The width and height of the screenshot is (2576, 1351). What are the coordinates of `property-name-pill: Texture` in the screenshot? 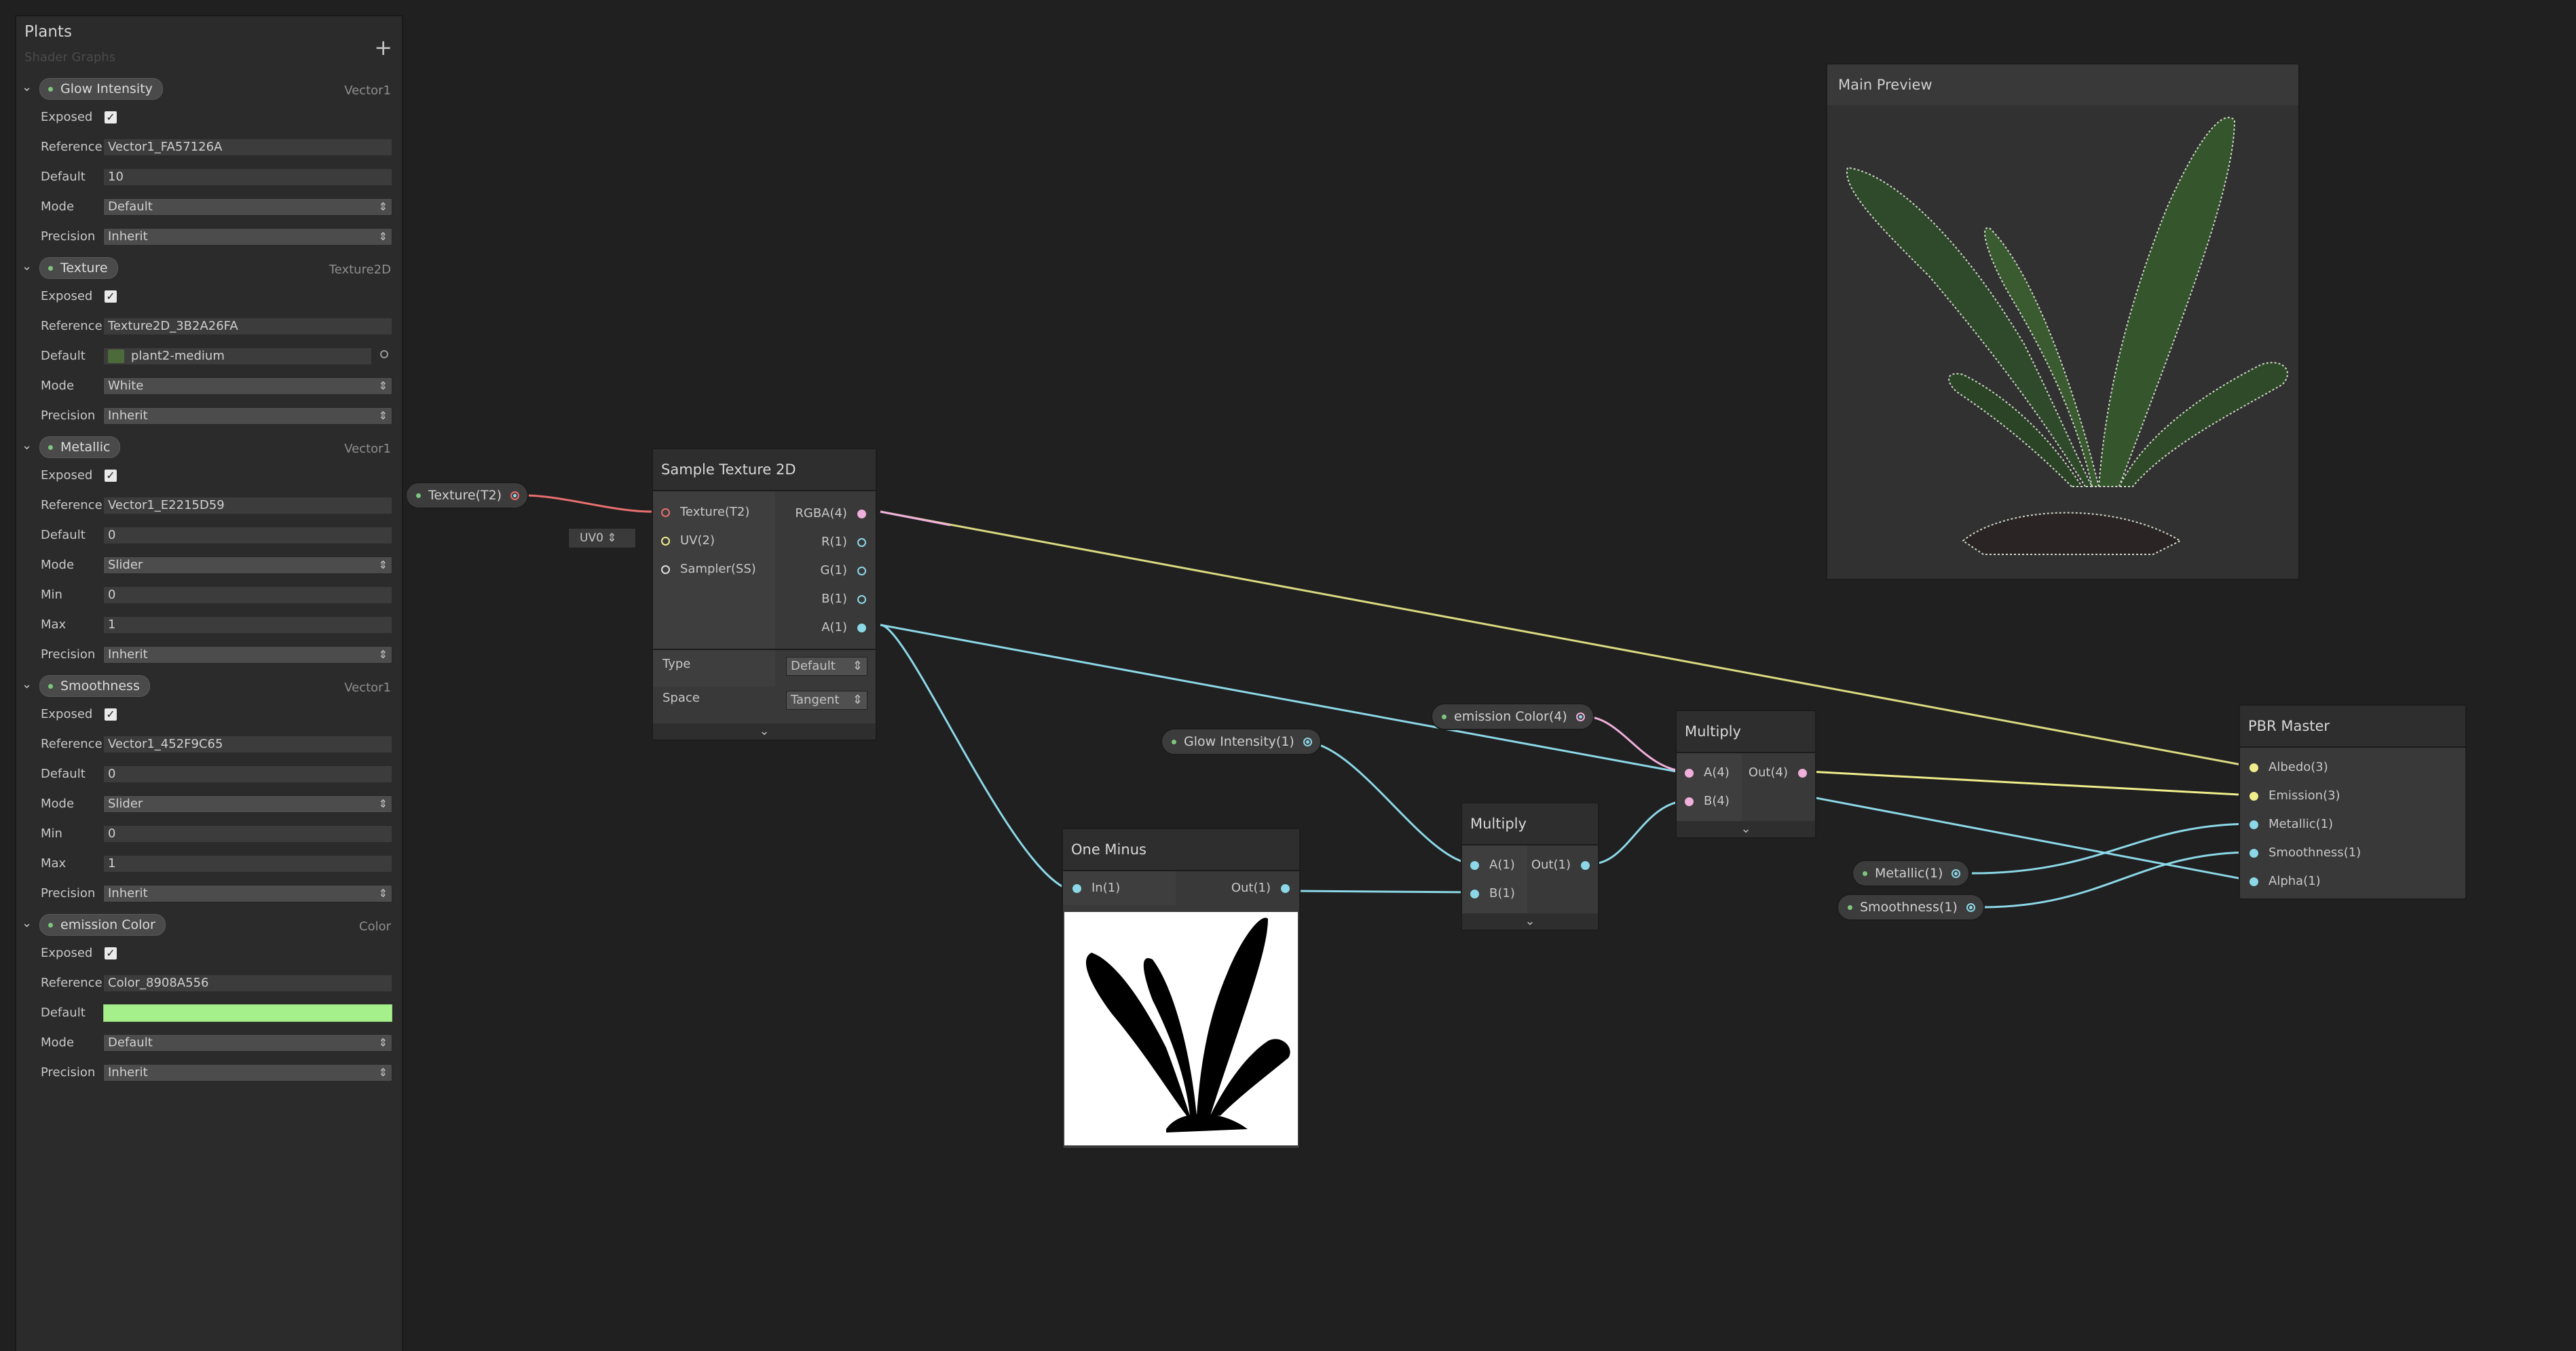 It's located at (78, 268).